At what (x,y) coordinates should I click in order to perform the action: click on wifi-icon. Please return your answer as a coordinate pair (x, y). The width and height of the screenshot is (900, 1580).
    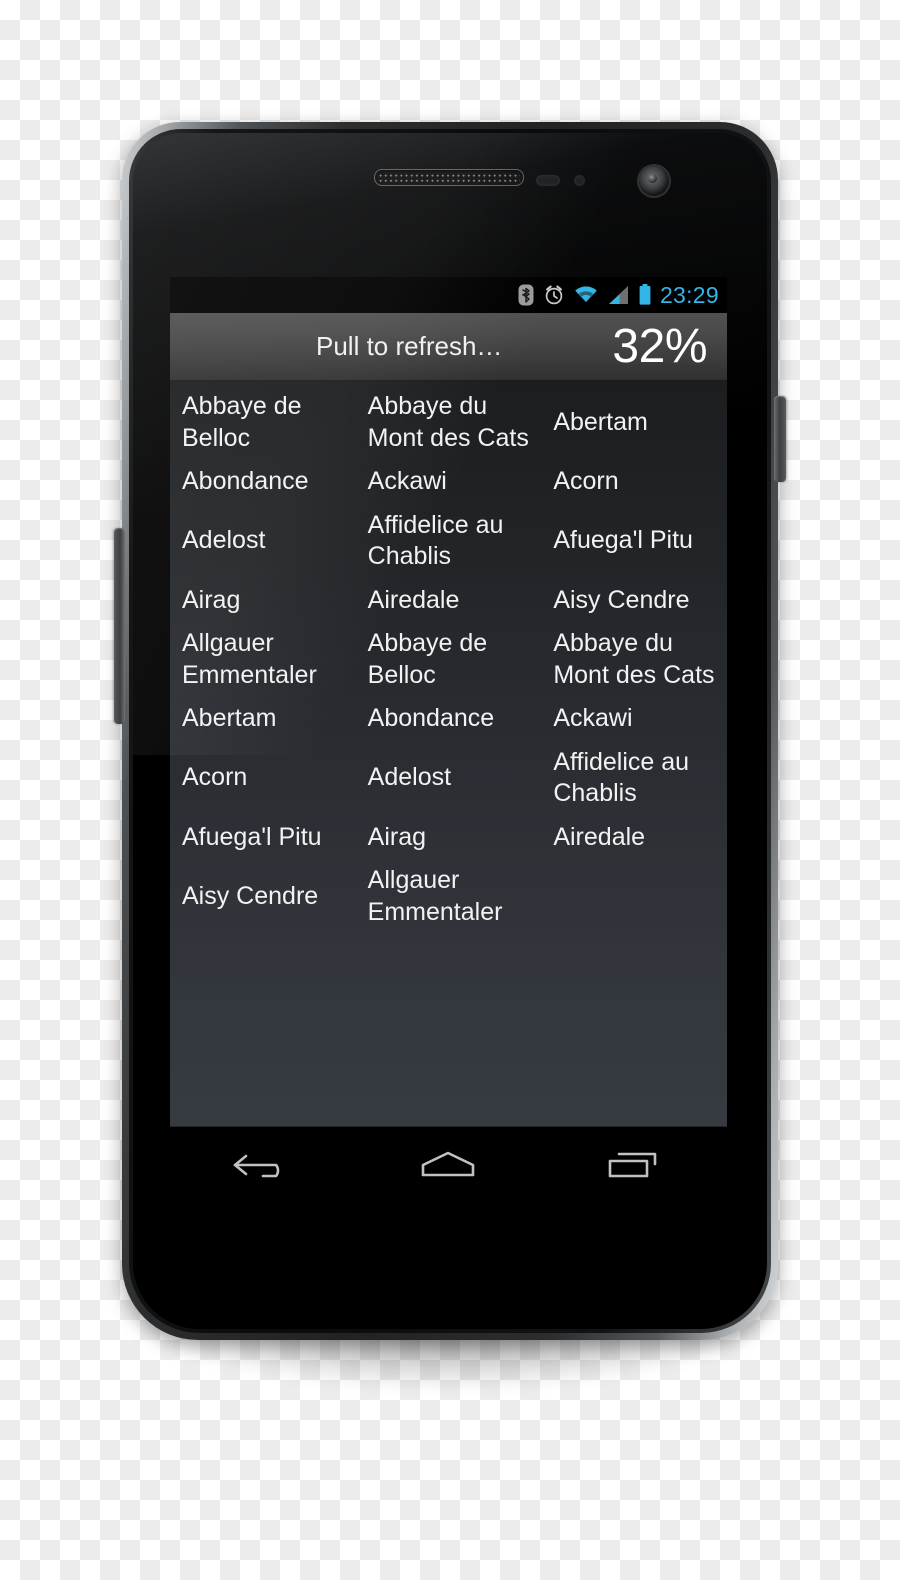
    Looking at the image, I should click on (586, 295).